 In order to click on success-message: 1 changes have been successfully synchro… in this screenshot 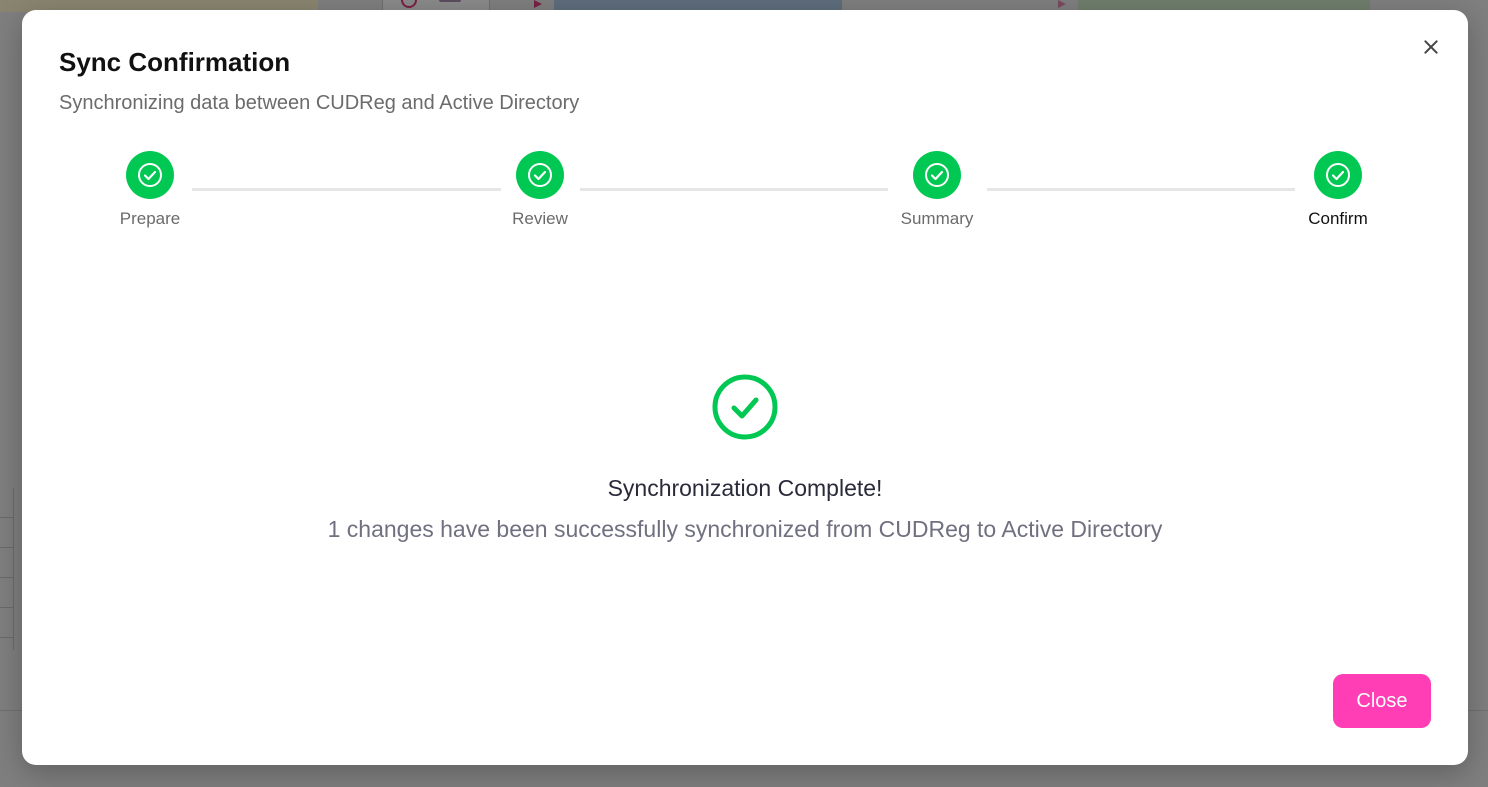, I will do `click(745, 529)`.